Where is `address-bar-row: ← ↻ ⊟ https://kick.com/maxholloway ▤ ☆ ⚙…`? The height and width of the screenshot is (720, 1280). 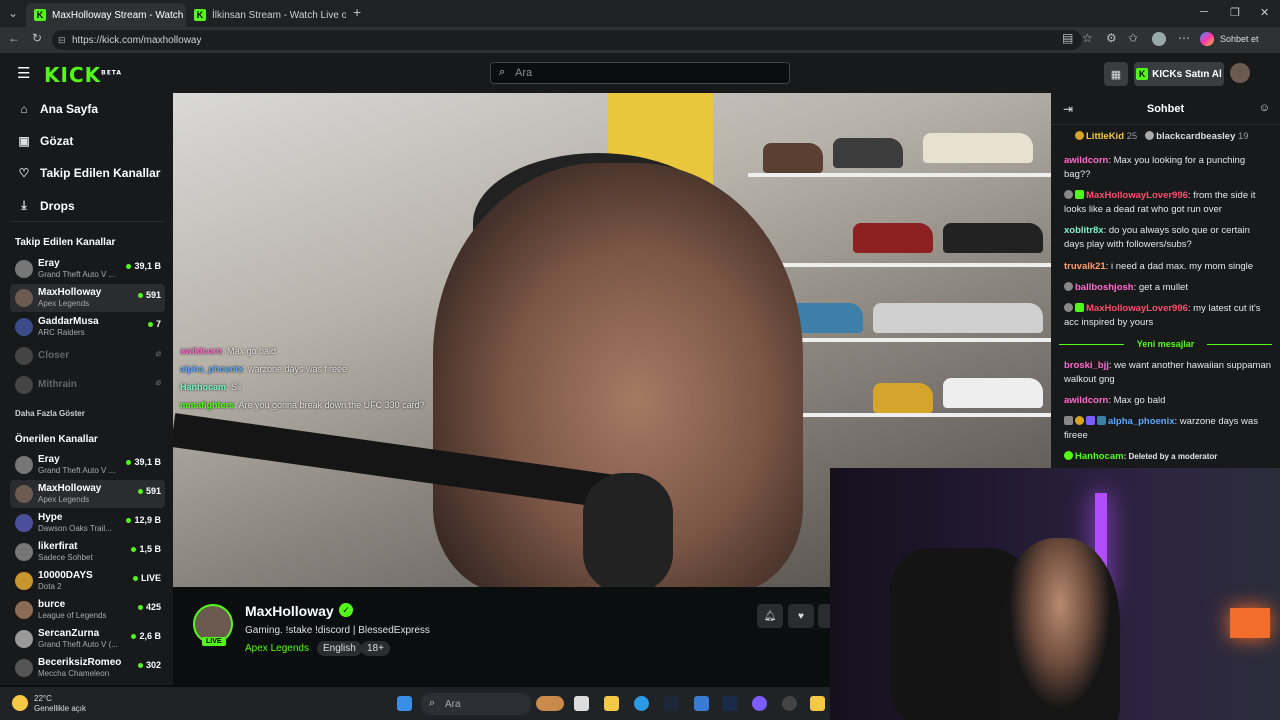 address-bar-row: ← ↻ ⊟ https://kick.com/maxholloway ▤ ☆ ⚙… is located at coordinates (640, 40).